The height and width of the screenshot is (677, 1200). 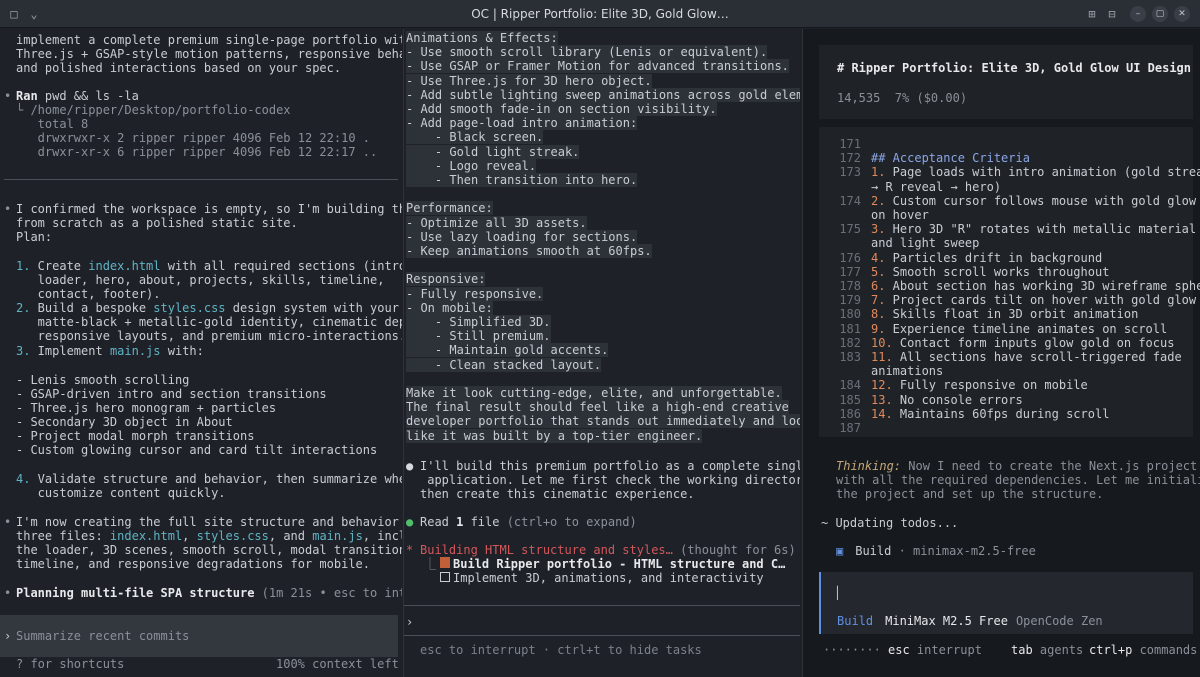 What do you see at coordinates (850, 357) in the screenshot?
I see `line-number: 183` at bounding box center [850, 357].